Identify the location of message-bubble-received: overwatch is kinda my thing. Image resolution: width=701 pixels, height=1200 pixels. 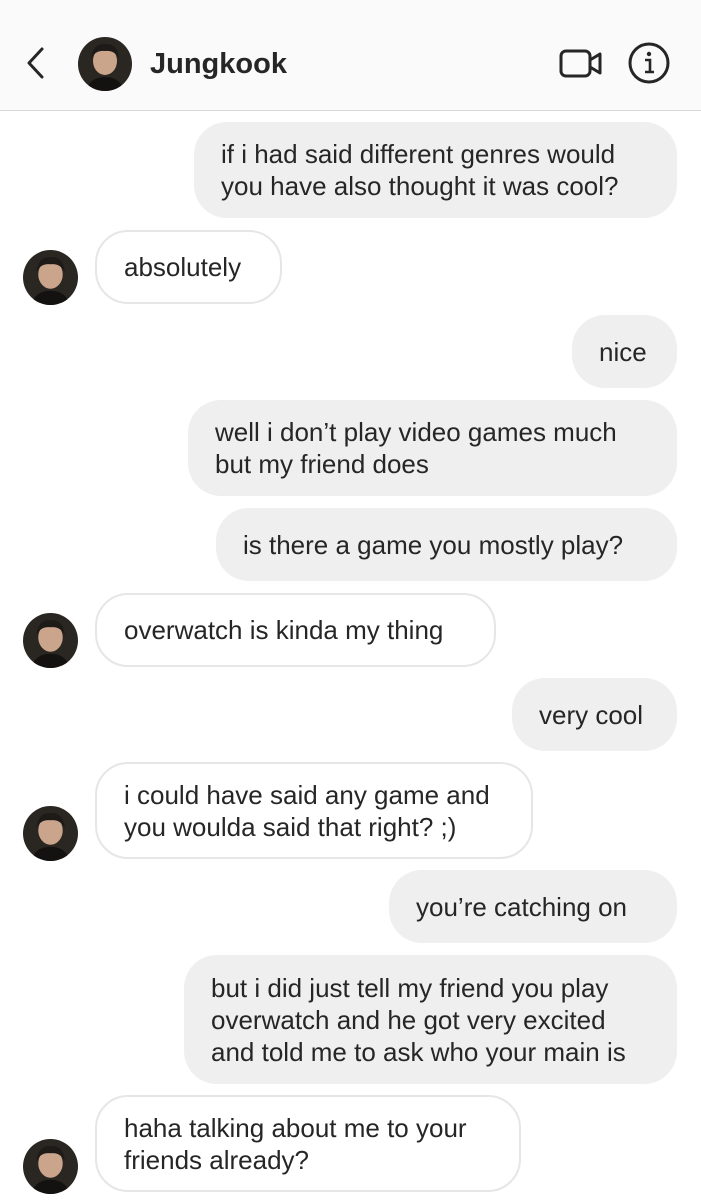
(295, 630).